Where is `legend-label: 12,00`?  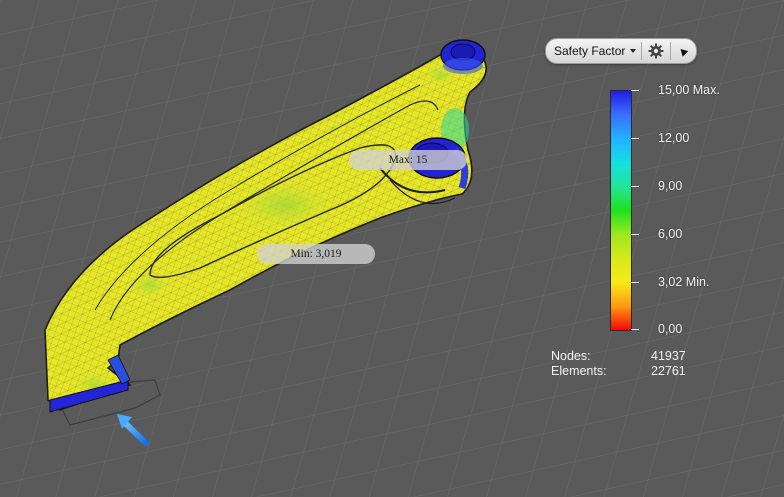
legend-label: 12,00 is located at coordinates (674, 138).